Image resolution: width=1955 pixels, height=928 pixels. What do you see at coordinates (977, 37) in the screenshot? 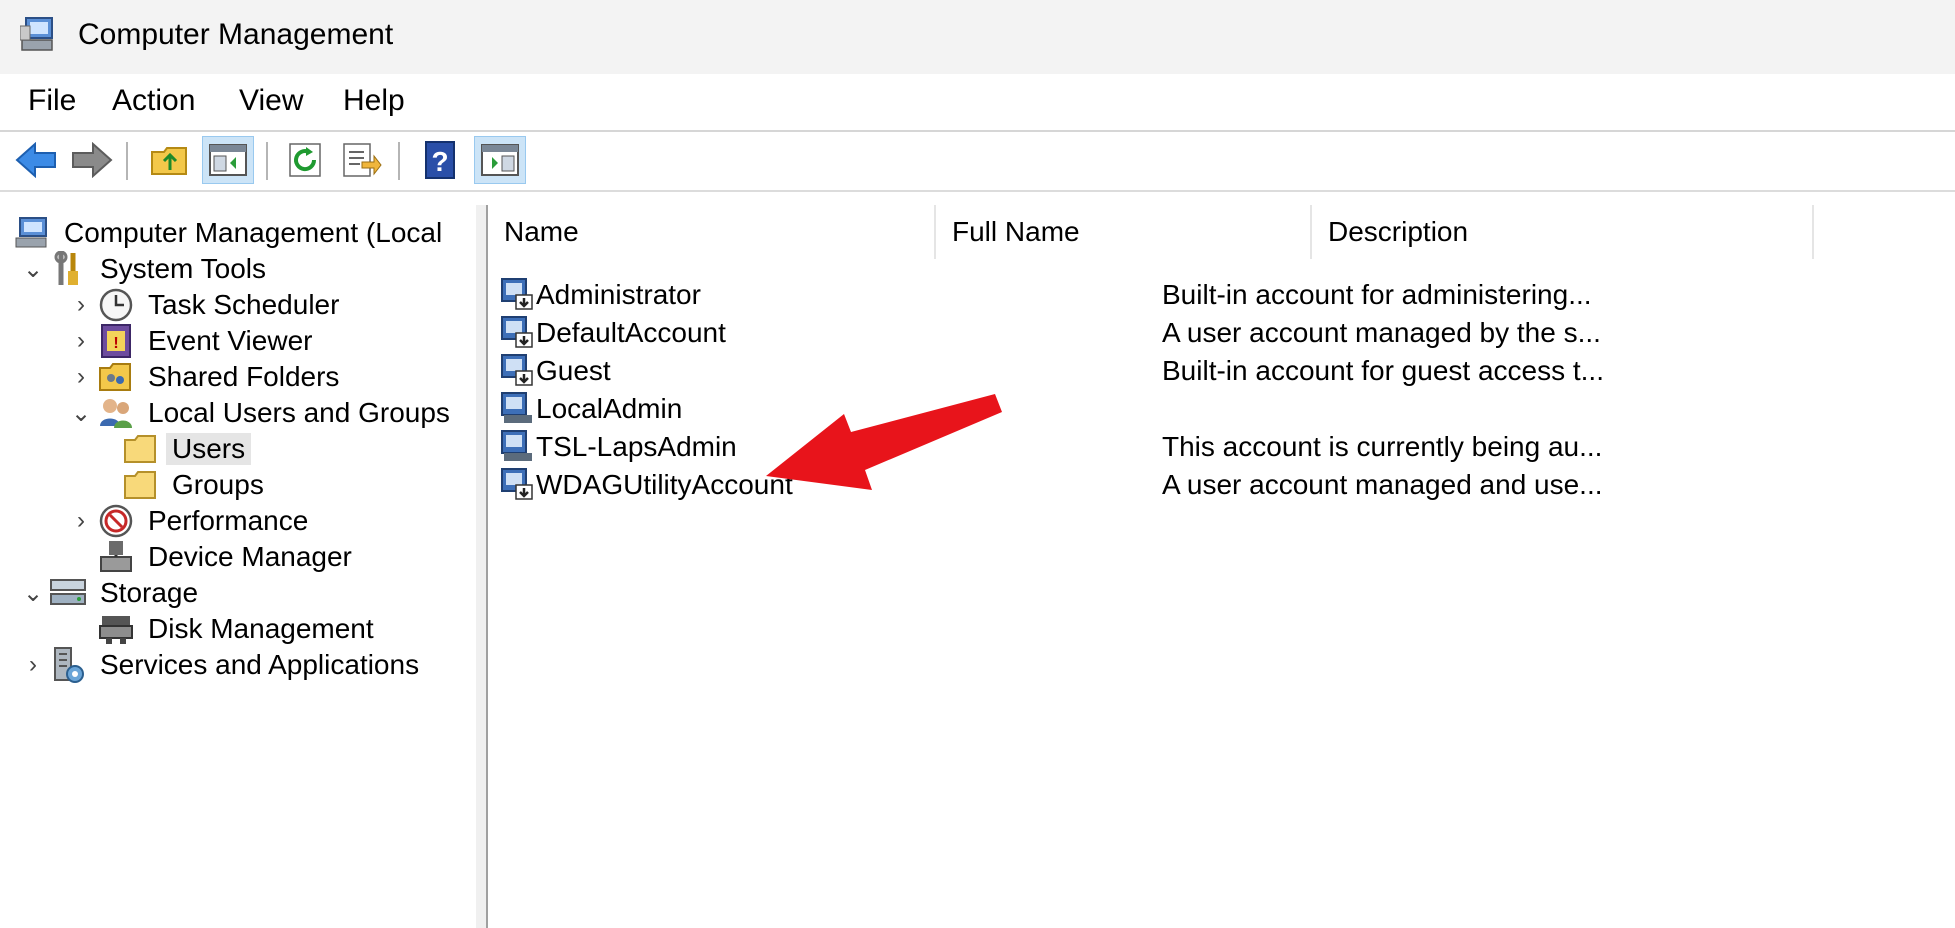
I see `title-bar: Computer Management` at bounding box center [977, 37].